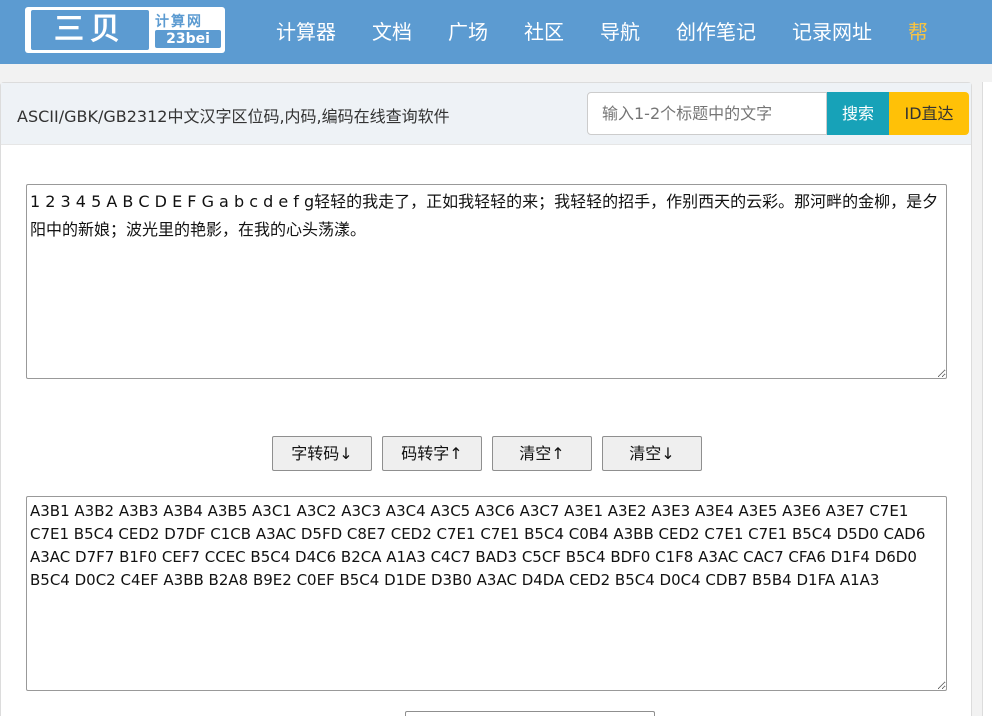  Describe the element at coordinates (918, 32) in the screenshot. I see `nav-link-help: 帮` at that location.